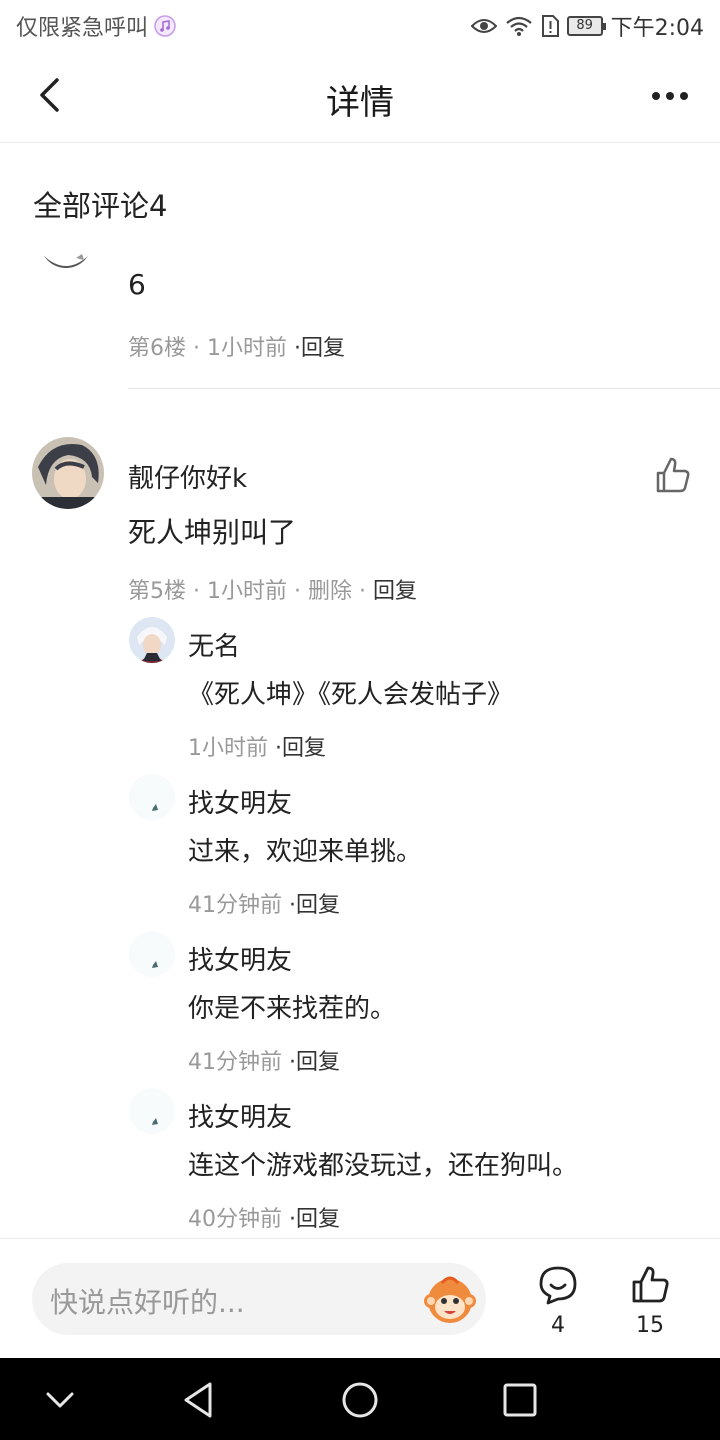 Image resolution: width=720 pixels, height=1440 pixels. Describe the element at coordinates (305, 852) in the screenshot. I see `reply-text: 过来，欢迎来单挑。` at that location.